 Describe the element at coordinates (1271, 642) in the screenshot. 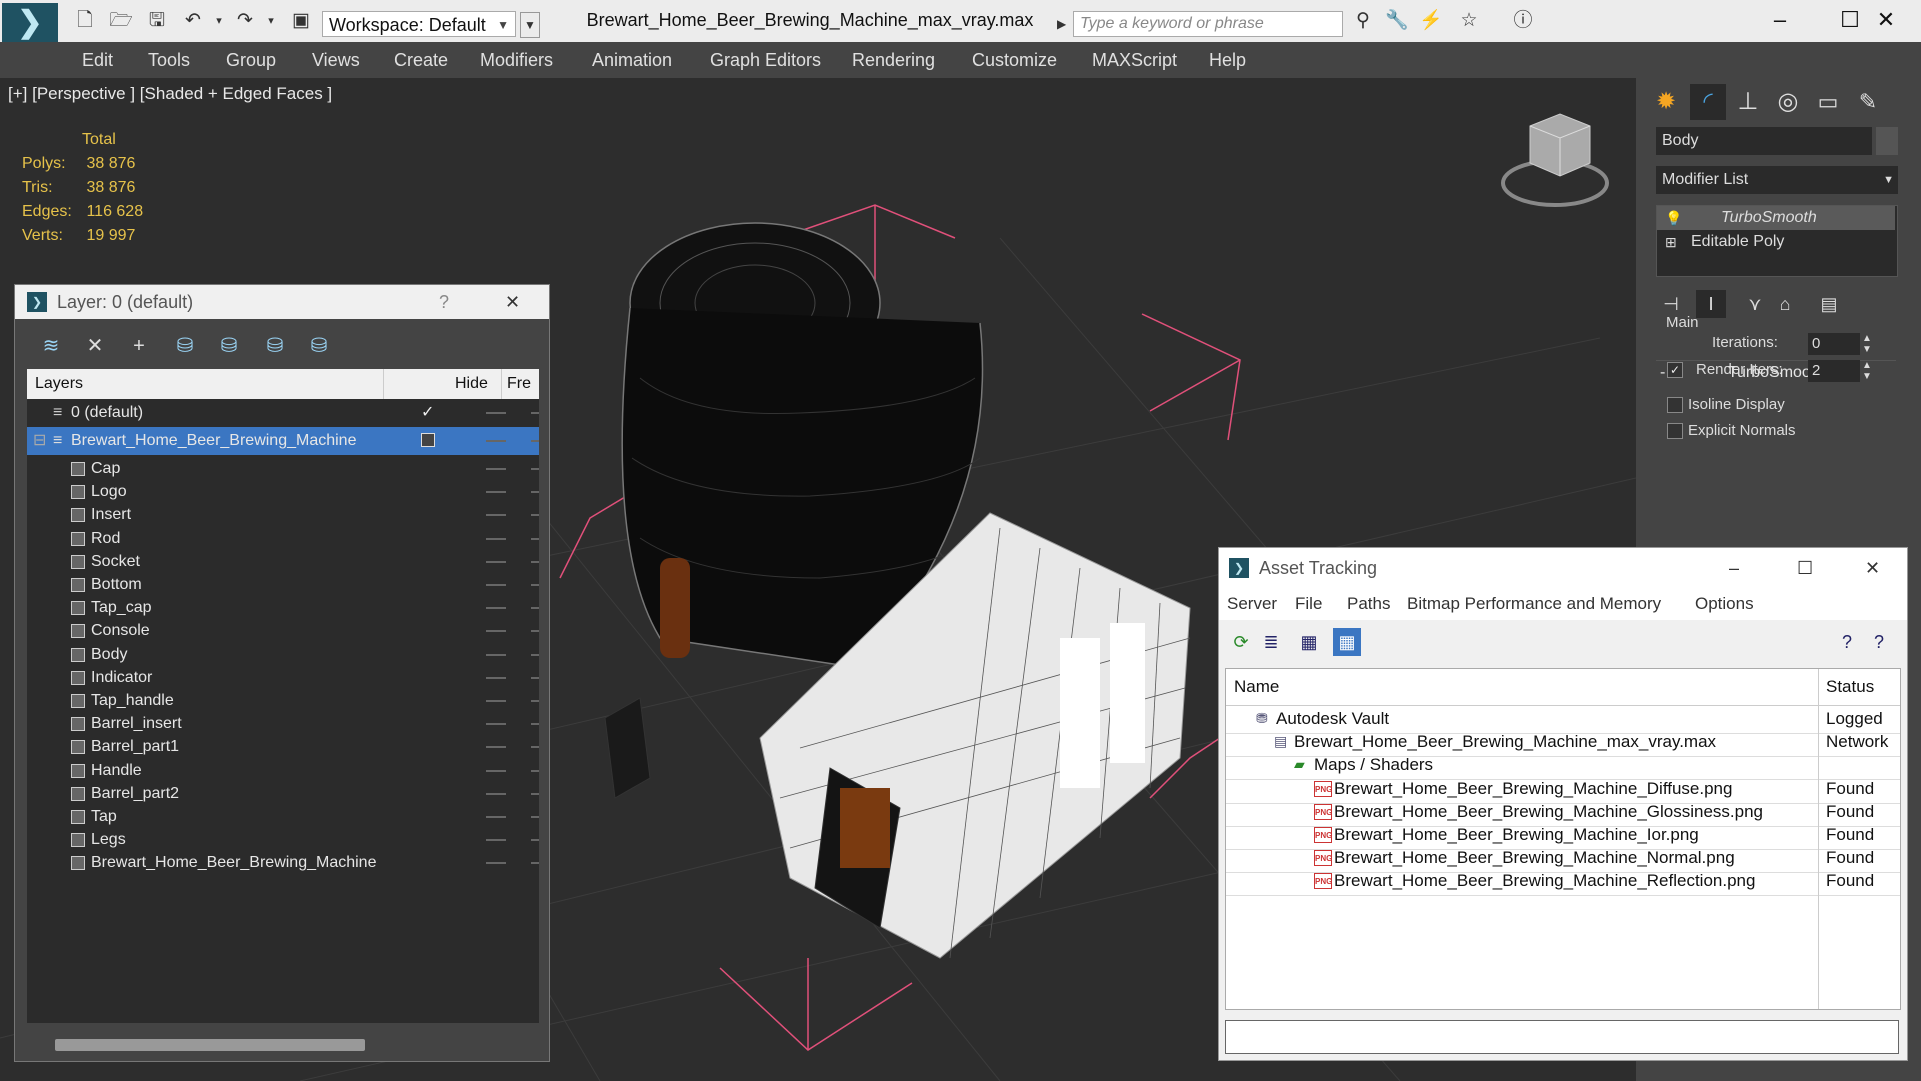

I see `list-view-icon: ≣` at that location.